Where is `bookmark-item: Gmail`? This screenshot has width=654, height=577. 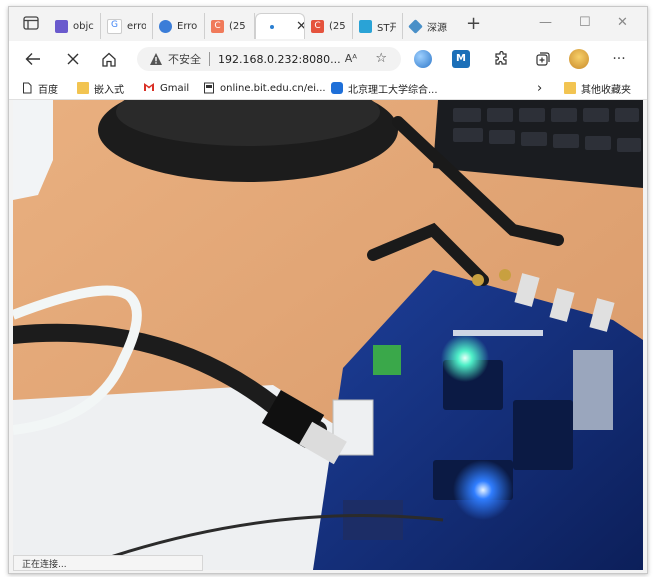
bookmark-item: Gmail is located at coordinates (166, 88).